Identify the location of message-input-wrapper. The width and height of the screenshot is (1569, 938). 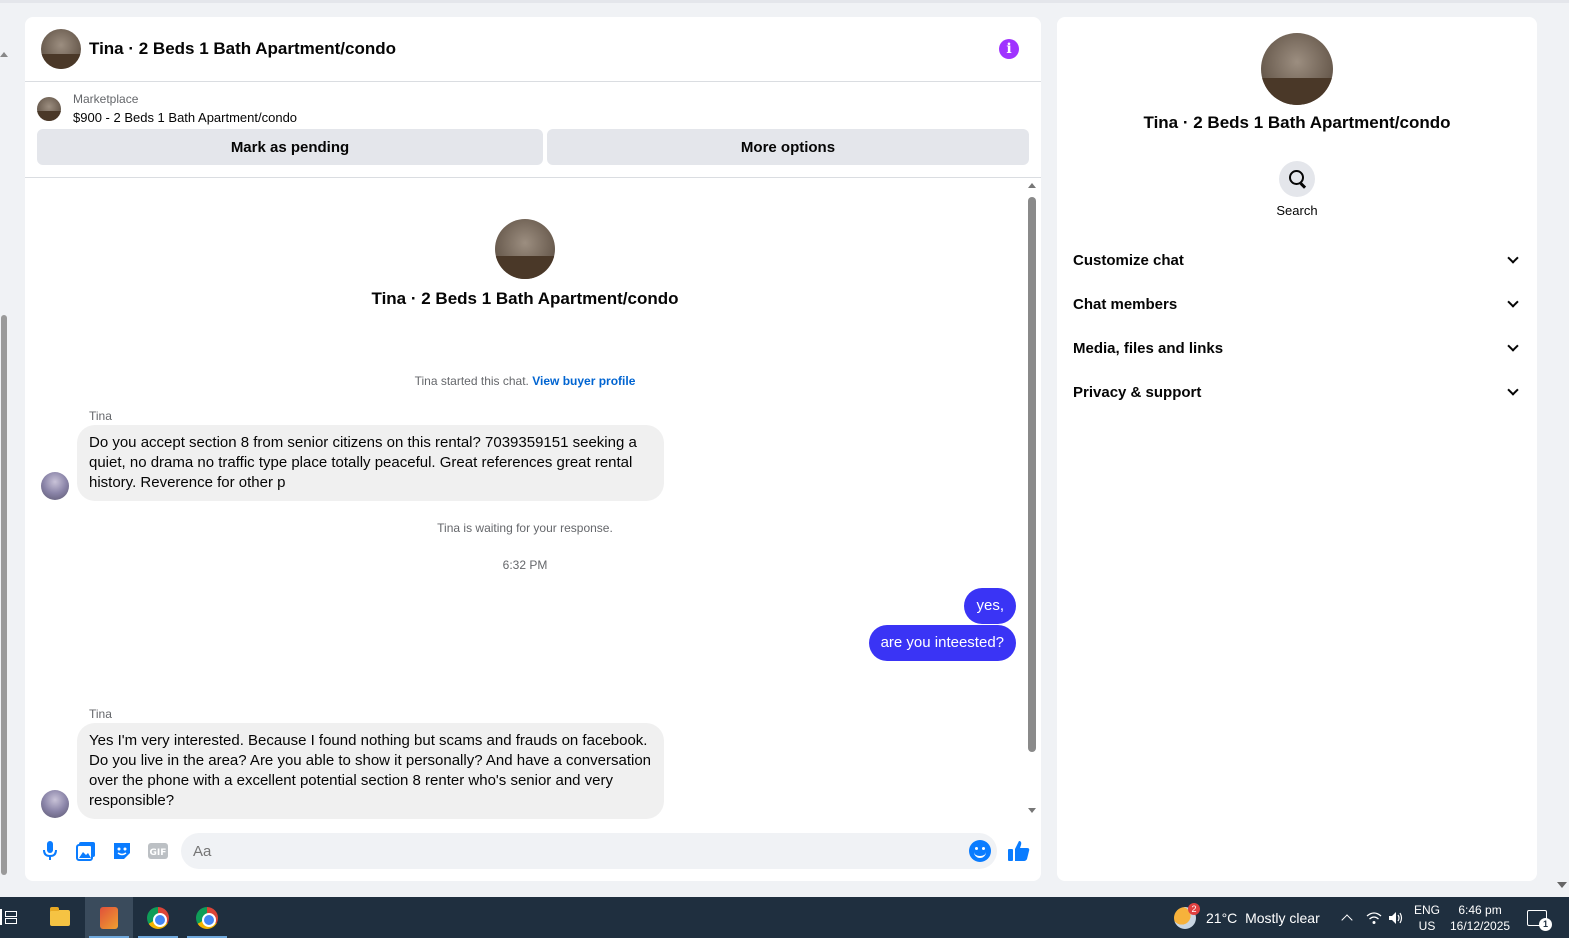
(589, 851).